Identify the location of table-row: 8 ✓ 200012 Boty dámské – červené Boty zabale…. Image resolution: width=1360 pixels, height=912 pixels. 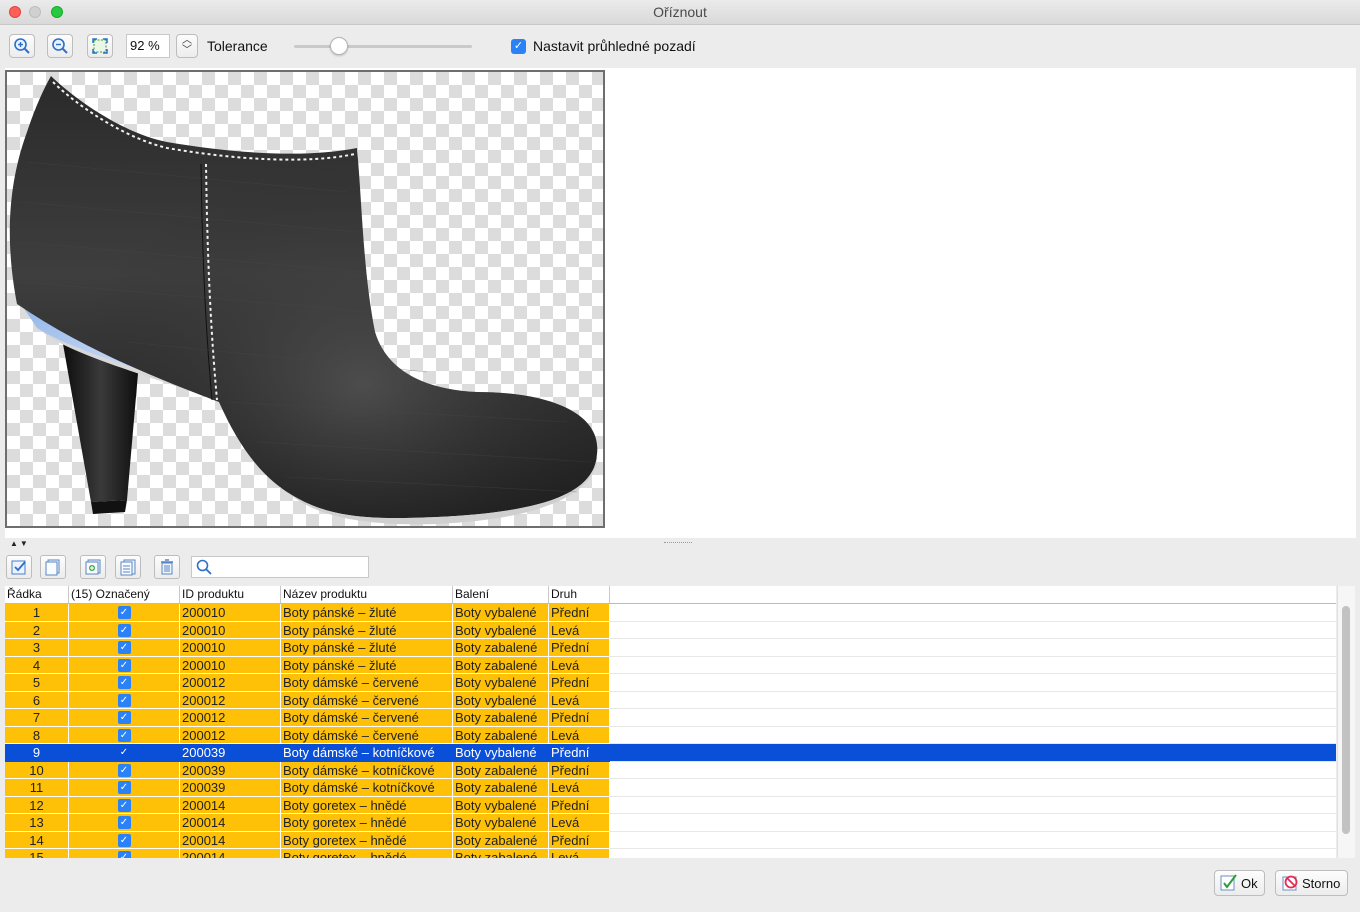
(670, 735).